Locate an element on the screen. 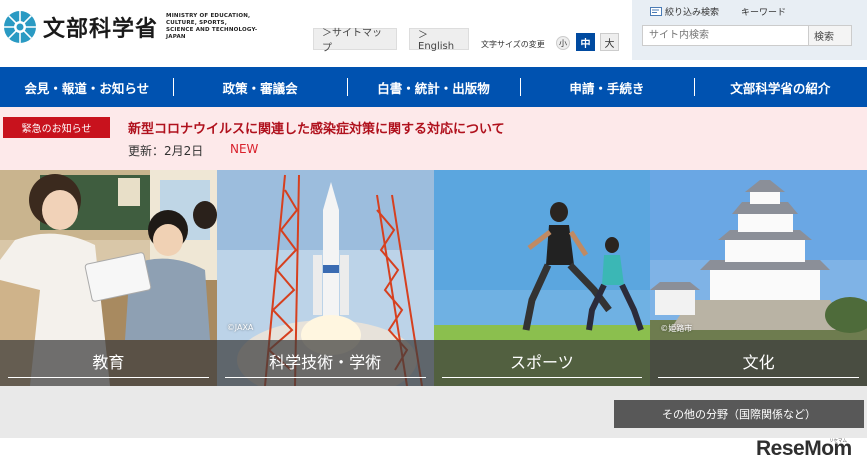 This screenshot has height=474, width=867. nav-item-about: 文部科学省の紹介 is located at coordinates (780, 87).